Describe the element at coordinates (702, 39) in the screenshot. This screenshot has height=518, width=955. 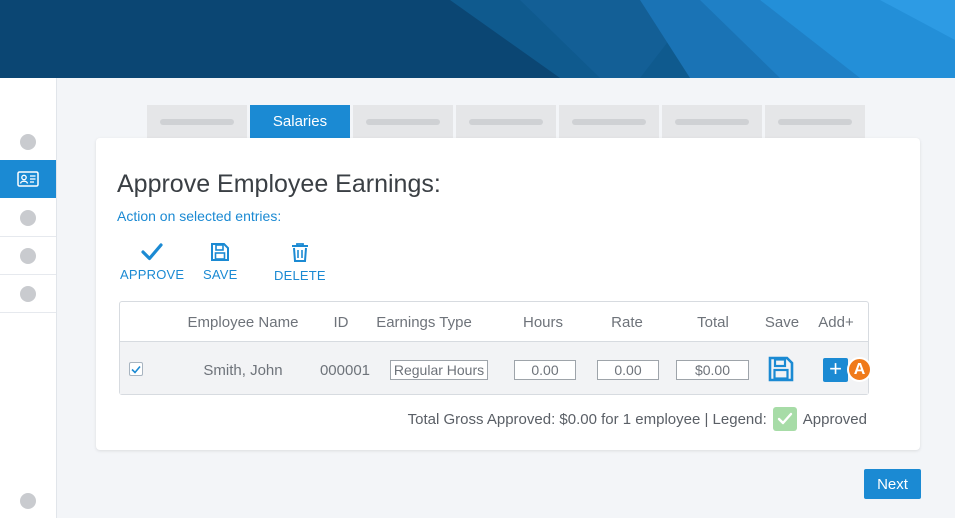
I see `banner-decoration` at that location.